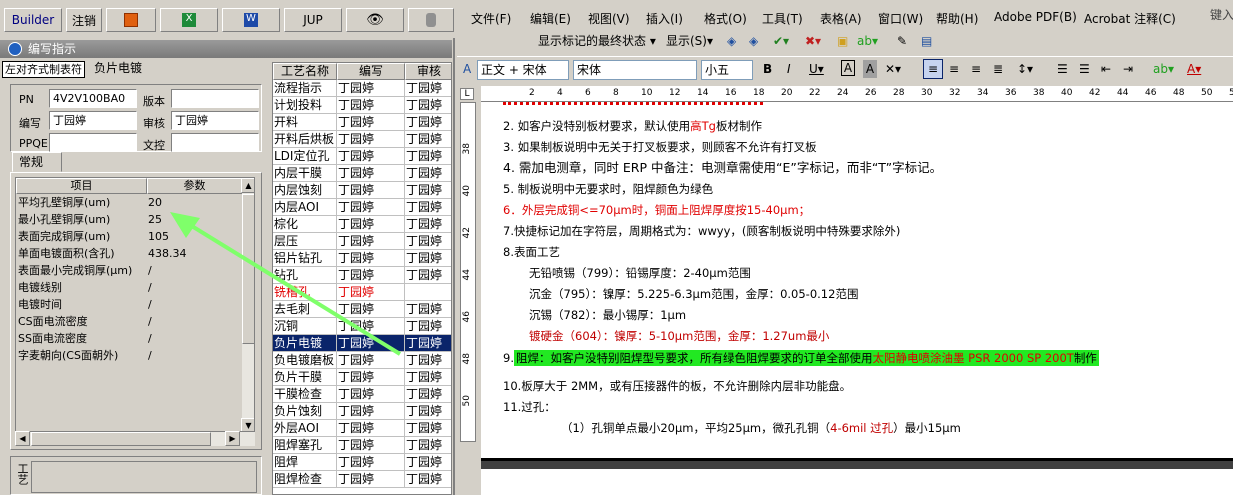 The width and height of the screenshot is (1233, 495). Describe the element at coordinates (93, 142) in the screenshot. I see `ppqe-field` at that location.